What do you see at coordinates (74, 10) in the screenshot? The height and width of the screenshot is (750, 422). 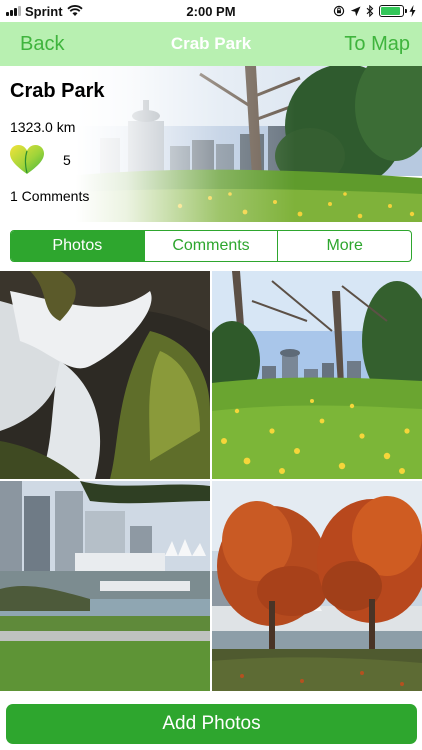 I see `wifi-icon` at bounding box center [74, 10].